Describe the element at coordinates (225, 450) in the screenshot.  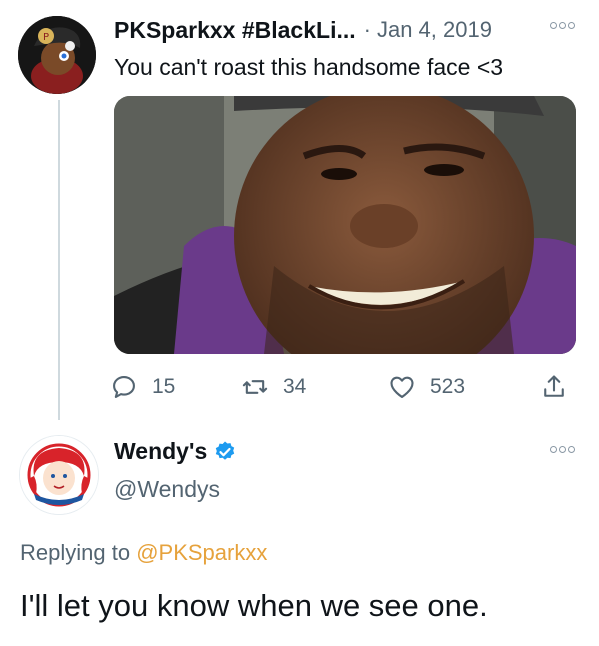
I see `verified-badge-icon` at that location.